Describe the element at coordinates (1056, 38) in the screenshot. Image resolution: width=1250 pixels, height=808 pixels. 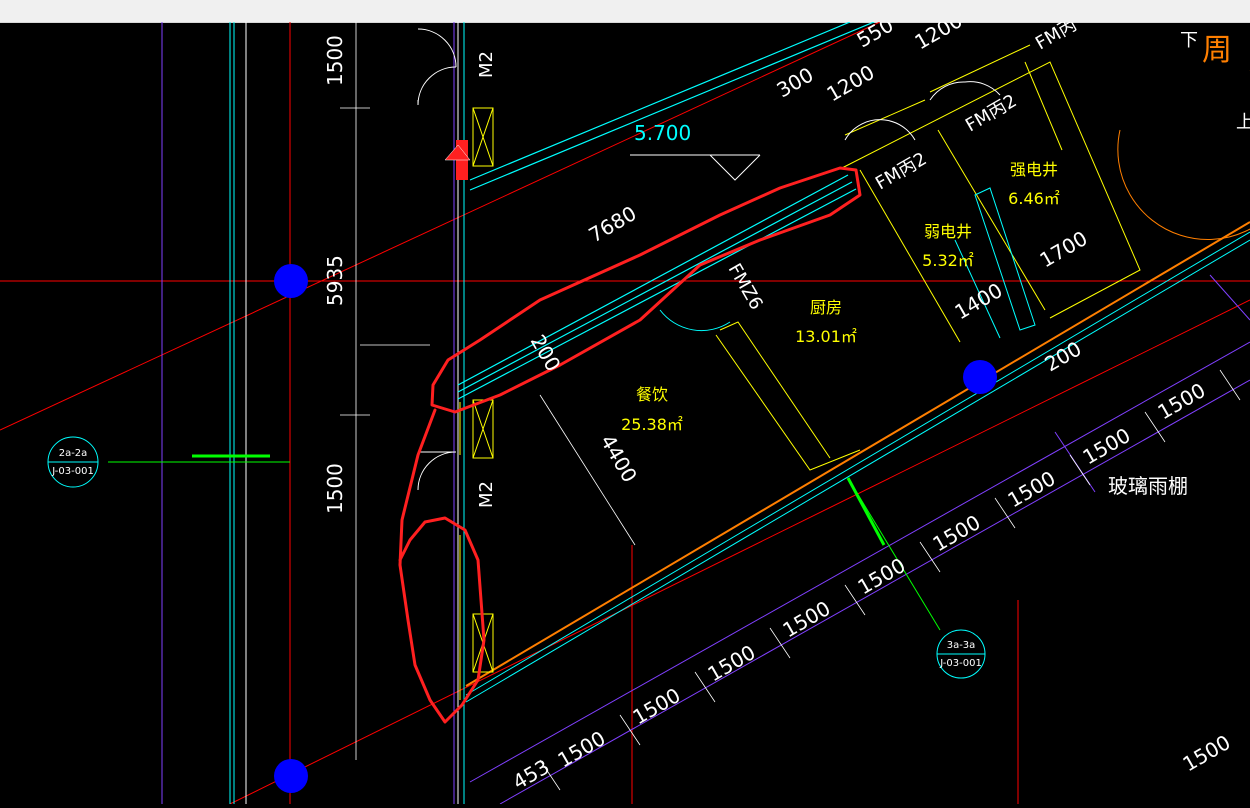
I see `door-fmc-top: FM丙` at that location.